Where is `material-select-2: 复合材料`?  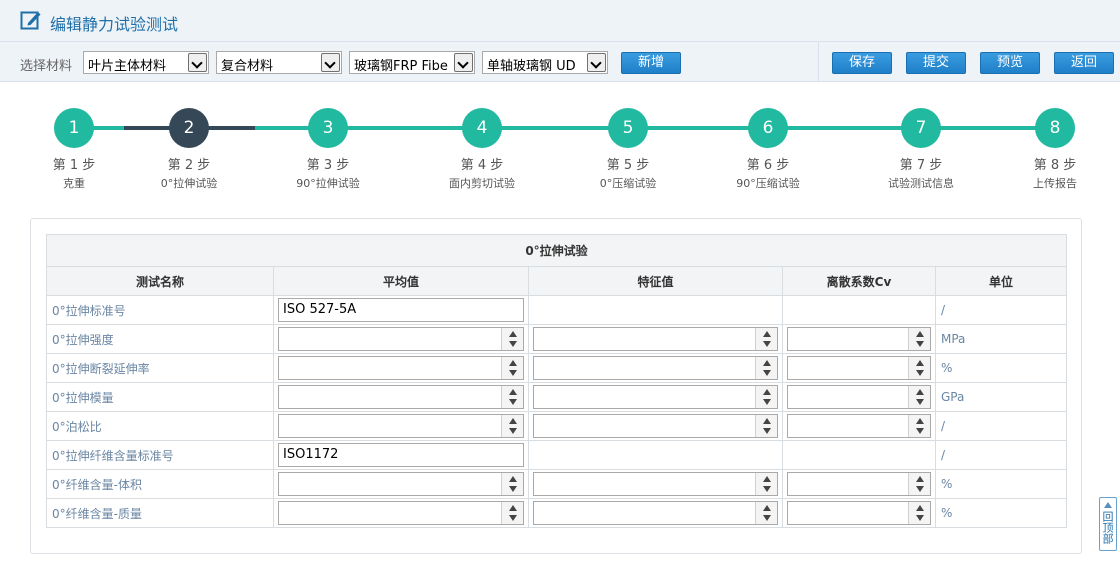
material-select-2: 复合材料 is located at coordinates (279, 62).